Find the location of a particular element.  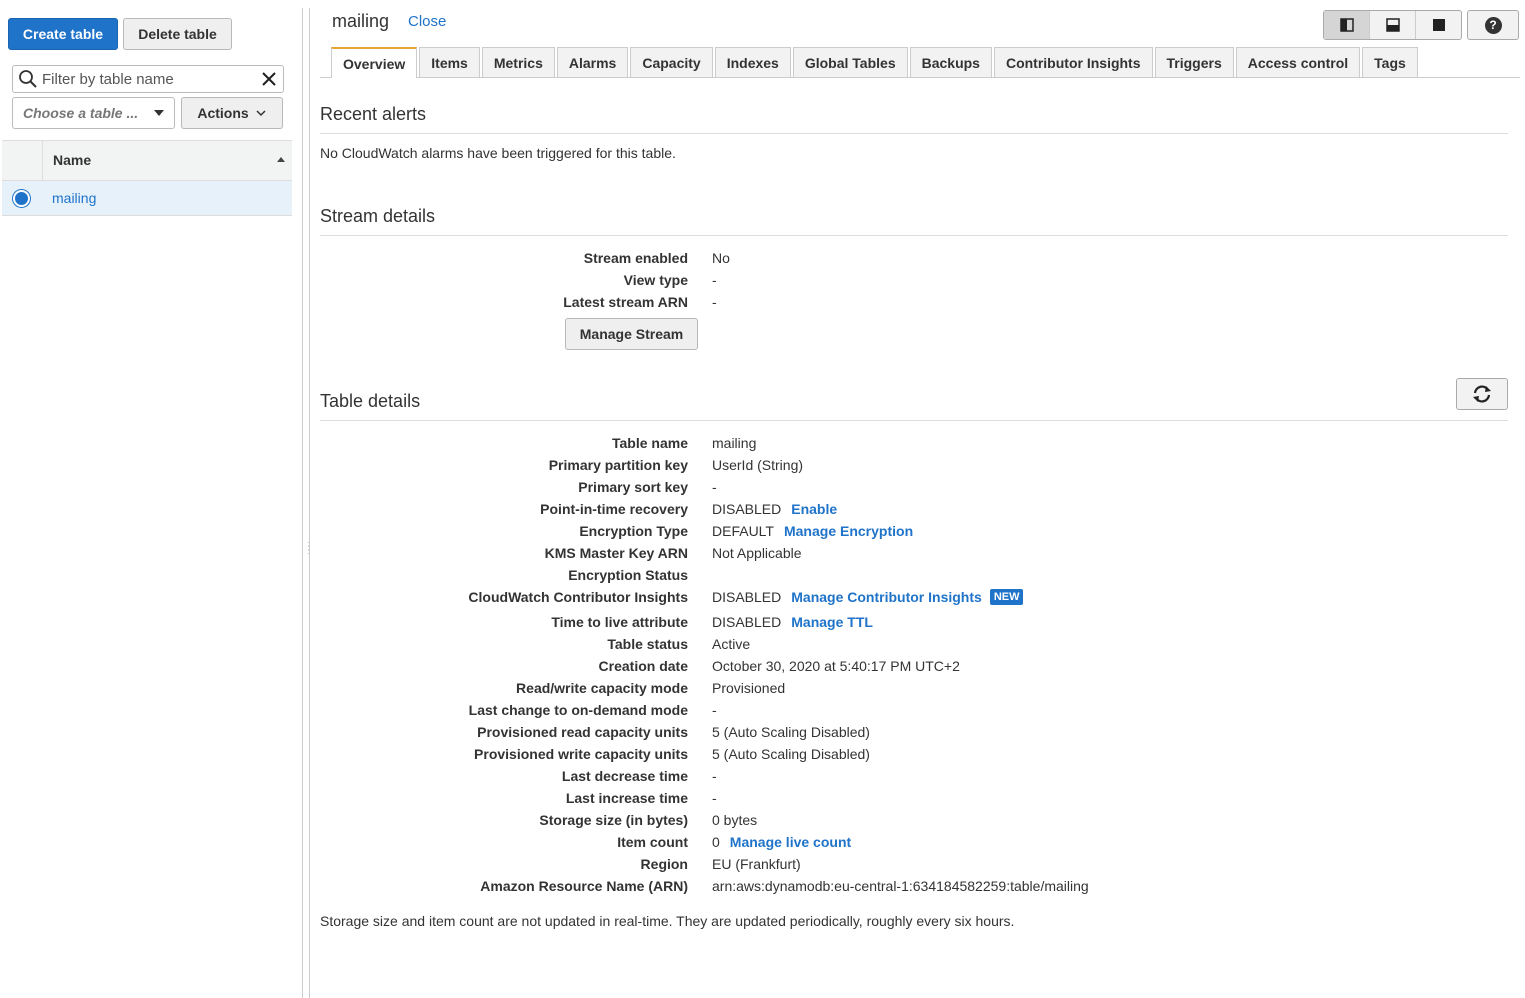

tab-tags: Tags is located at coordinates (1390, 62).